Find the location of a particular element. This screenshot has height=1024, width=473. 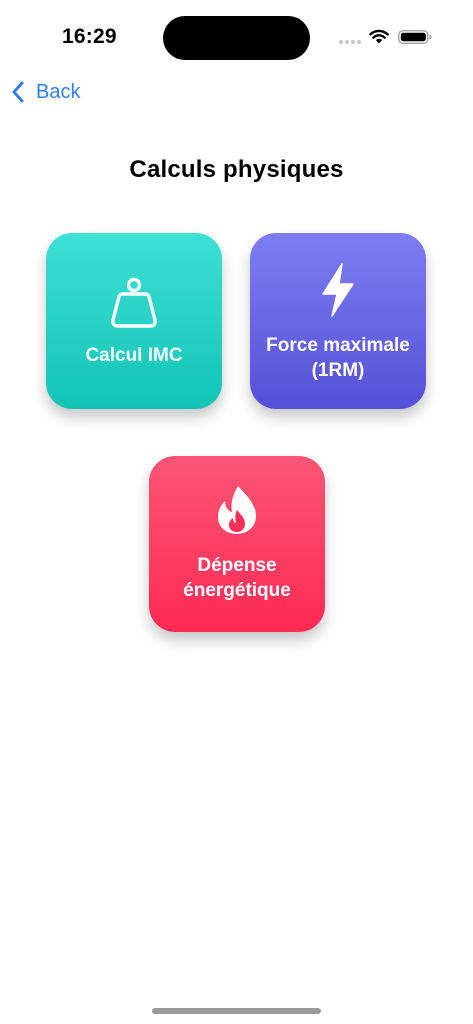

energy-tile-label: Dépense énergétique is located at coordinates (237, 578).